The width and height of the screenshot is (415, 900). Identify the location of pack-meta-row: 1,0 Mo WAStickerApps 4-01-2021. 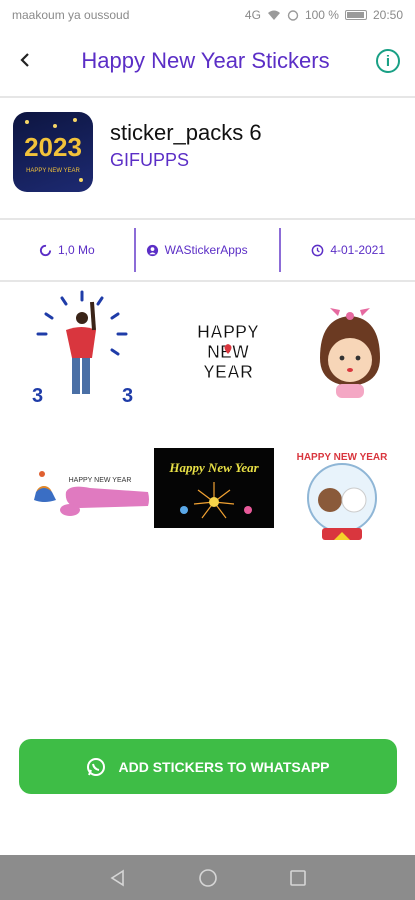
(207, 250).